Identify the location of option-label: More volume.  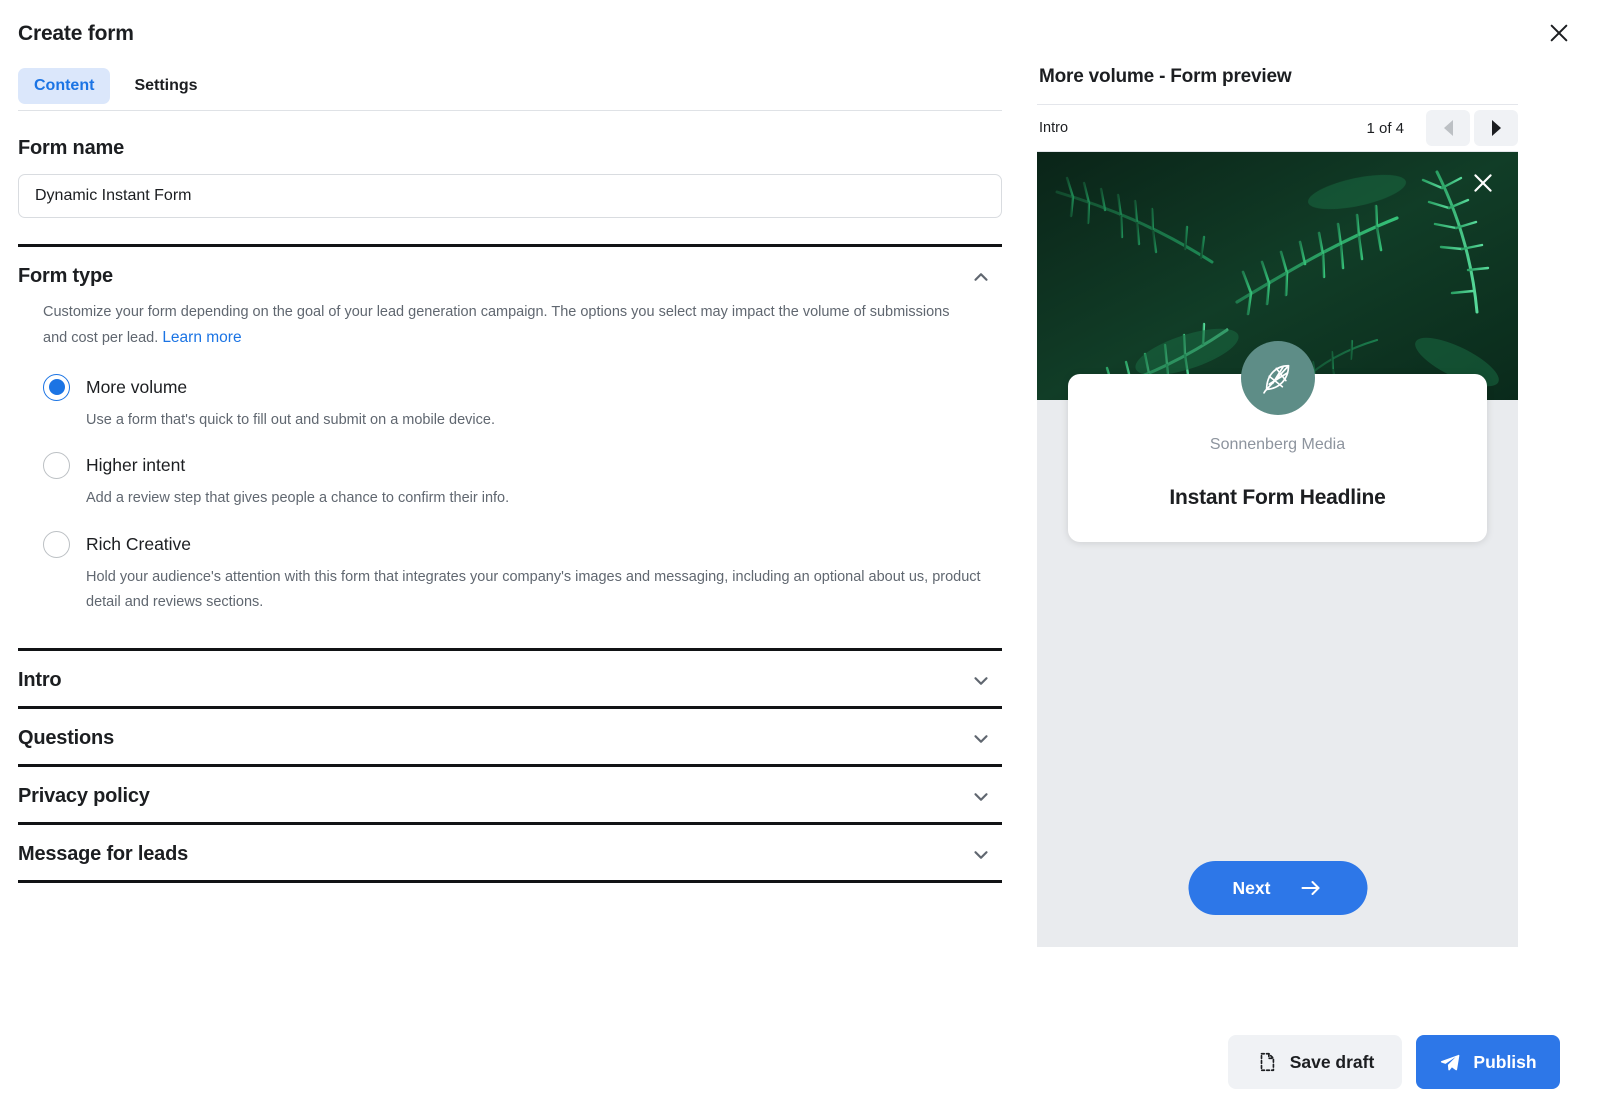
(137, 386).